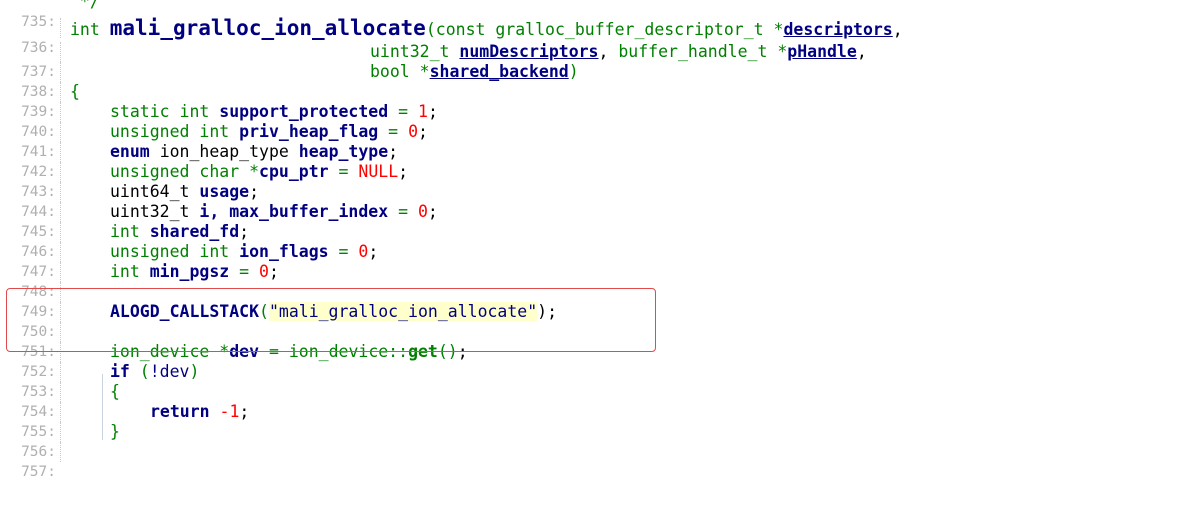 The width and height of the screenshot is (1195, 522). Describe the element at coordinates (597, 341) in the screenshot. I see `code-line: 751:` at that location.